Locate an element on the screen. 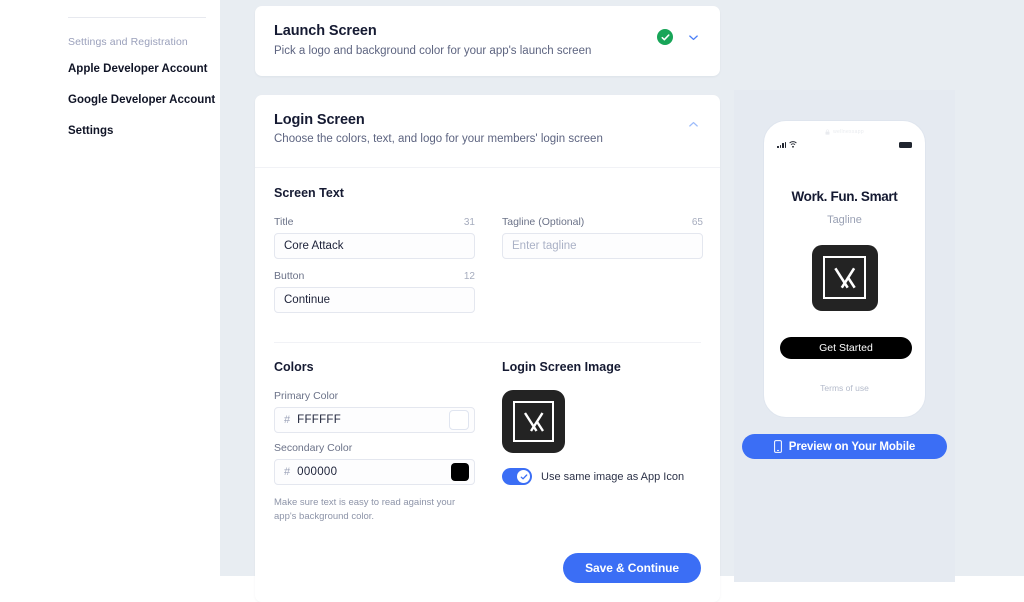  sidebar-item-google-developer-account: Google Developer Account is located at coordinates (143, 100).